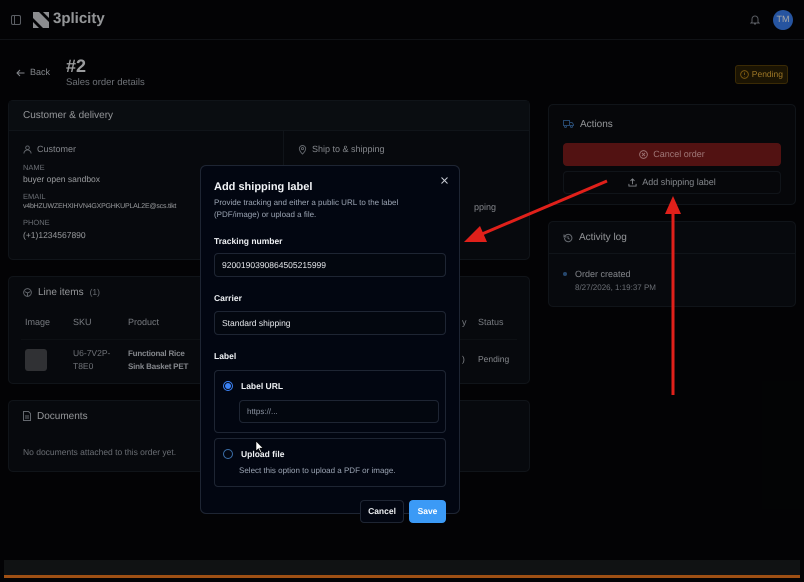 Image resolution: width=804 pixels, height=582 pixels. Describe the element at coordinates (61, 179) in the screenshot. I see `field-value: buyer open sandbox` at that location.